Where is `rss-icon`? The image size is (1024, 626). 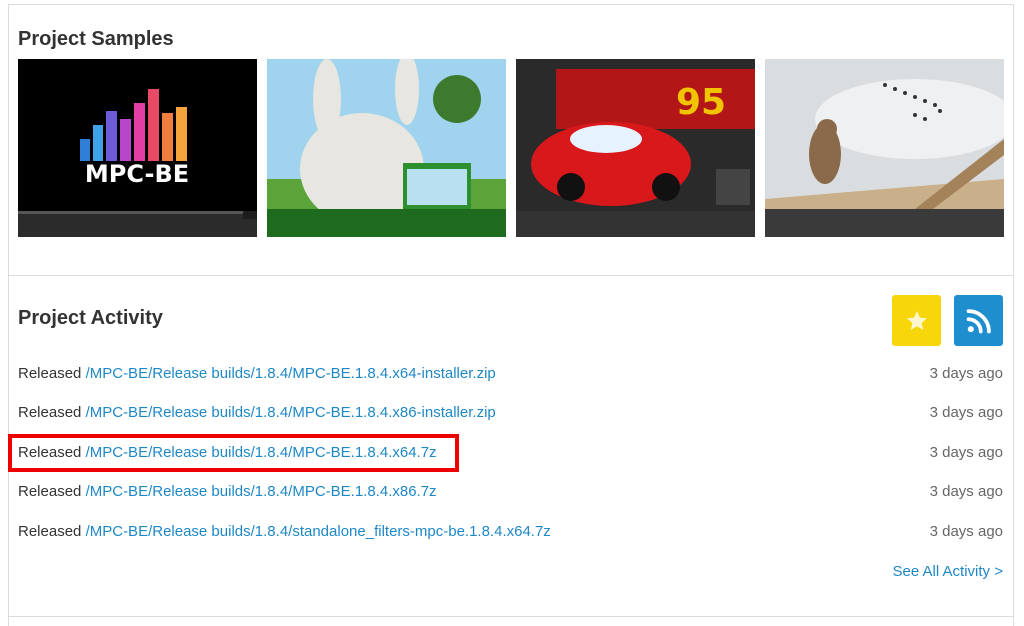 rss-icon is located at coordinates (978, 320).